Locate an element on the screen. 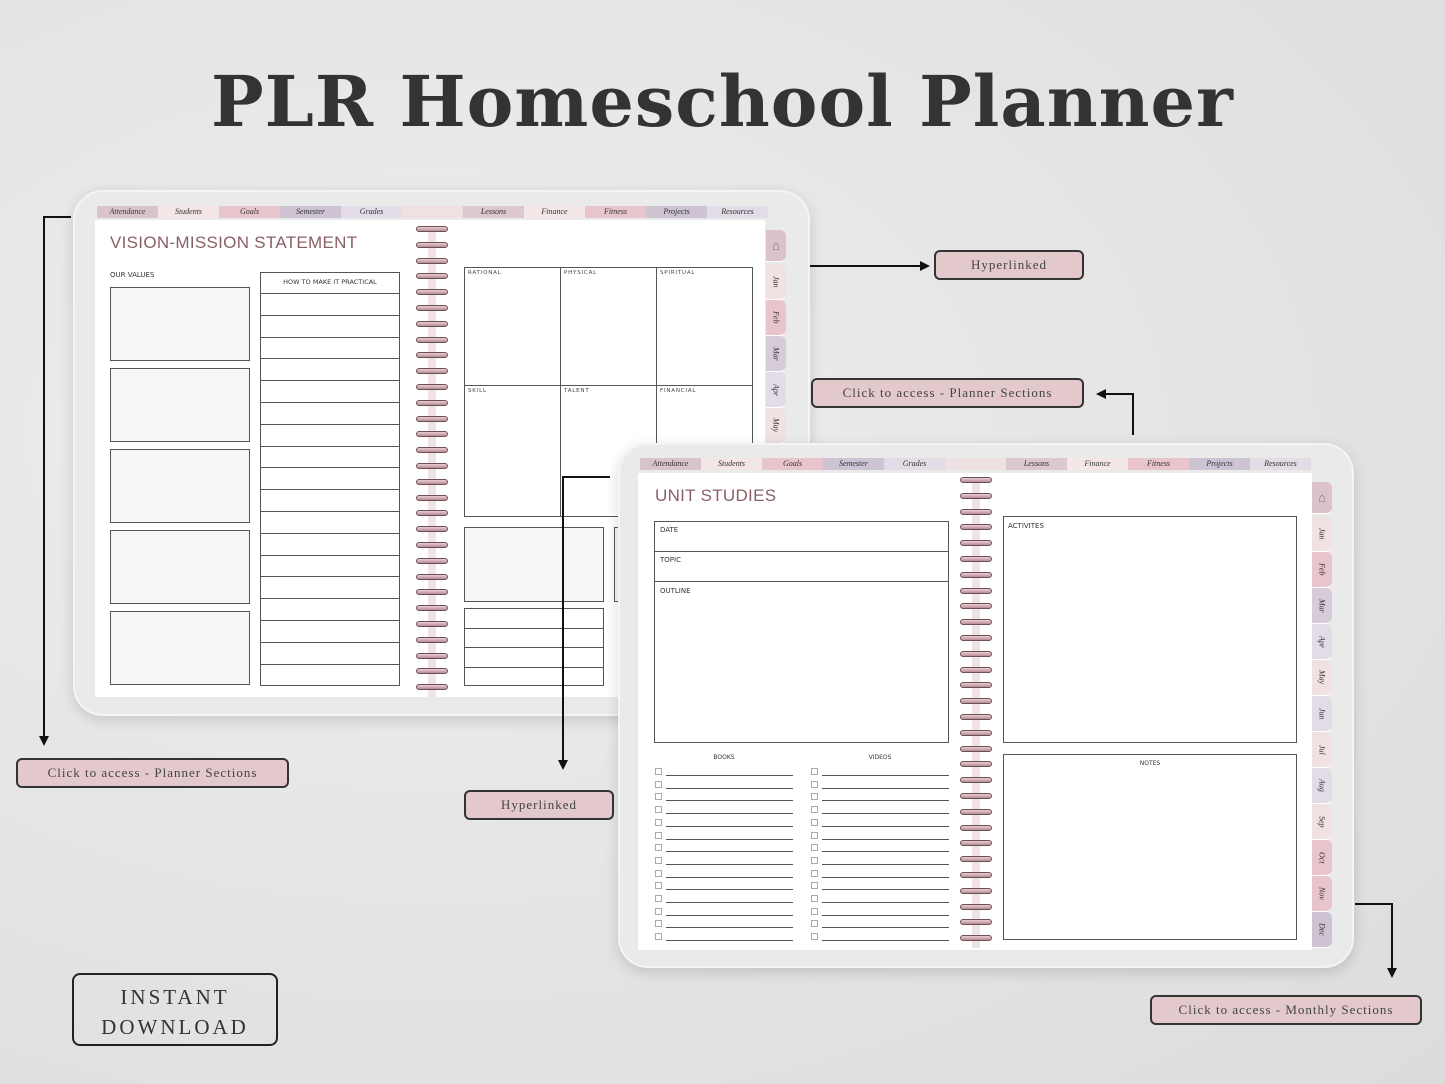 Image resolution: width=1445 pixels, height=1084 pixels. month-tab-oct: Oct is located at coordinates (1322, 858).